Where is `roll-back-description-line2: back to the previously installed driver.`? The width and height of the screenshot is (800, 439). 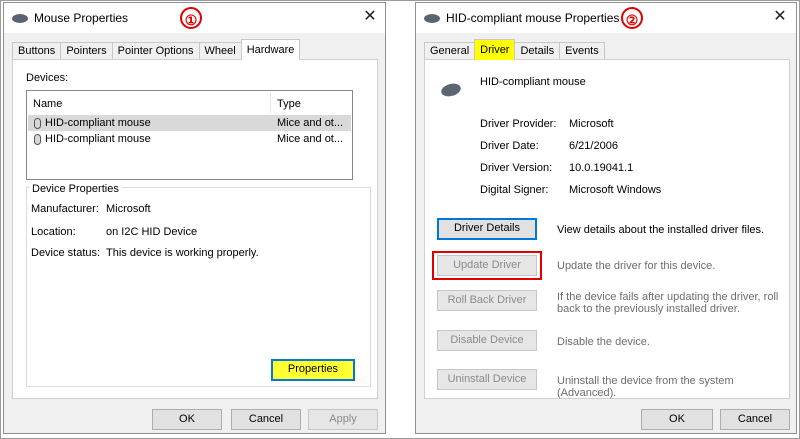 roll-back-description-line2: back to the previously installed driver. is located at coordinates (648, 309).